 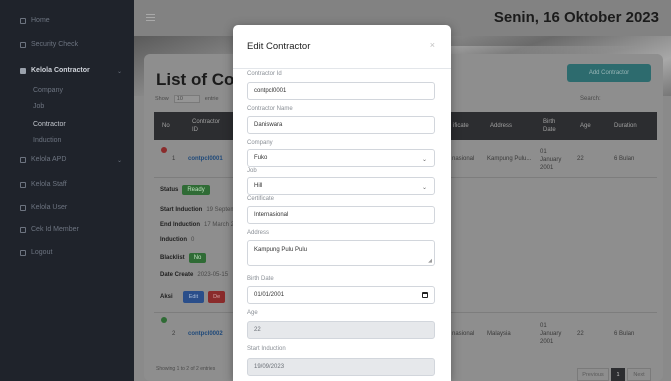 I want to click on address-value: Kampung Pulu Pulu, so click(x=281, y=250).